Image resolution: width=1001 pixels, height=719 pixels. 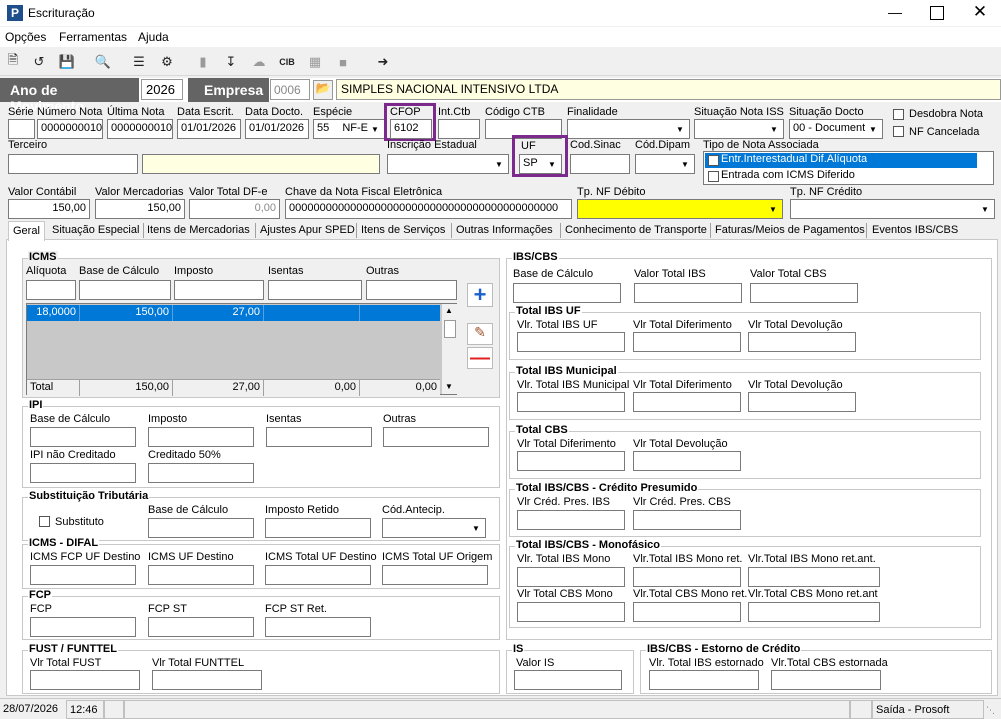 What do you see at coordinates (318, 575) in the screenshot?
I see `difal-total-destino-input` at bounding box center [318, 575].